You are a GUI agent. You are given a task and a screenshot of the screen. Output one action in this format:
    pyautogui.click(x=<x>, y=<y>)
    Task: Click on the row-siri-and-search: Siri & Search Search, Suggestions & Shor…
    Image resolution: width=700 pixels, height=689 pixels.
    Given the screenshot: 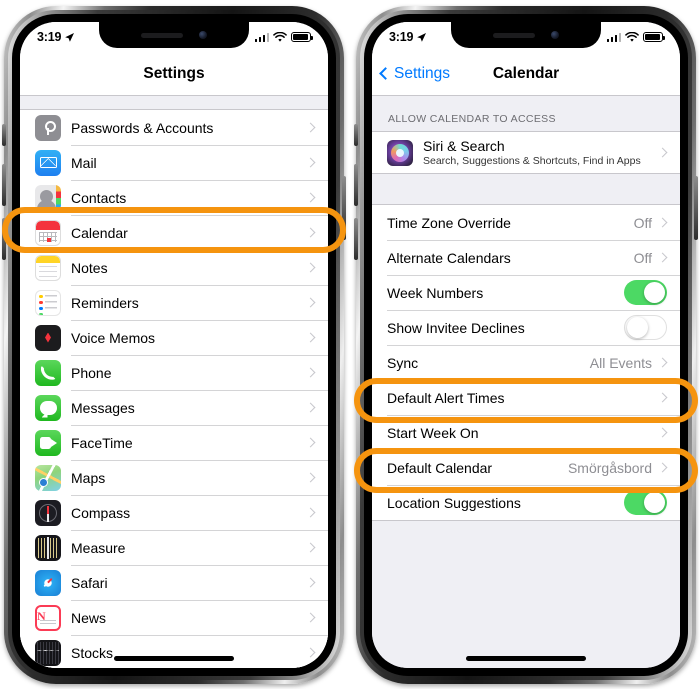 What is the action you would take?
    pyautogui.click(x=526, y=152)
    